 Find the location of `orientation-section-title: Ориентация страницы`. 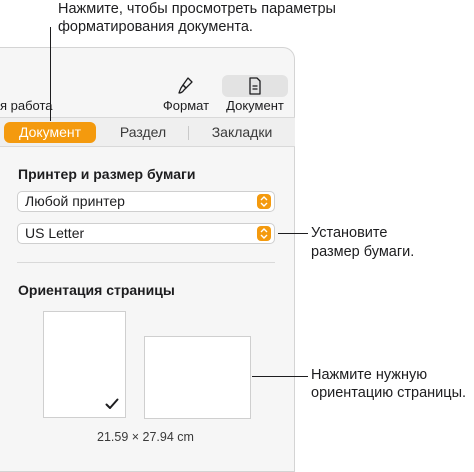

orientation-section-title: Ориентация страницы is located at coordinates (96, 290).